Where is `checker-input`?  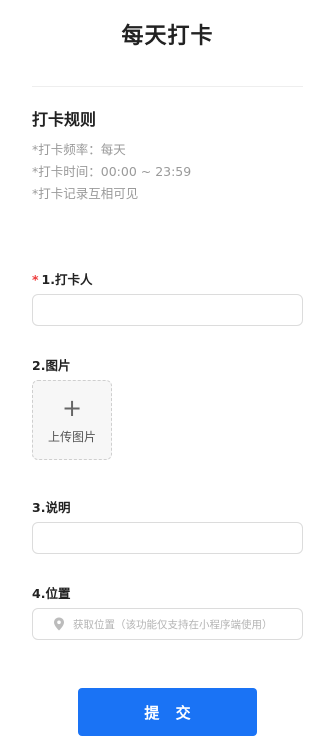 checker-input is located at coordinates (167, 310).